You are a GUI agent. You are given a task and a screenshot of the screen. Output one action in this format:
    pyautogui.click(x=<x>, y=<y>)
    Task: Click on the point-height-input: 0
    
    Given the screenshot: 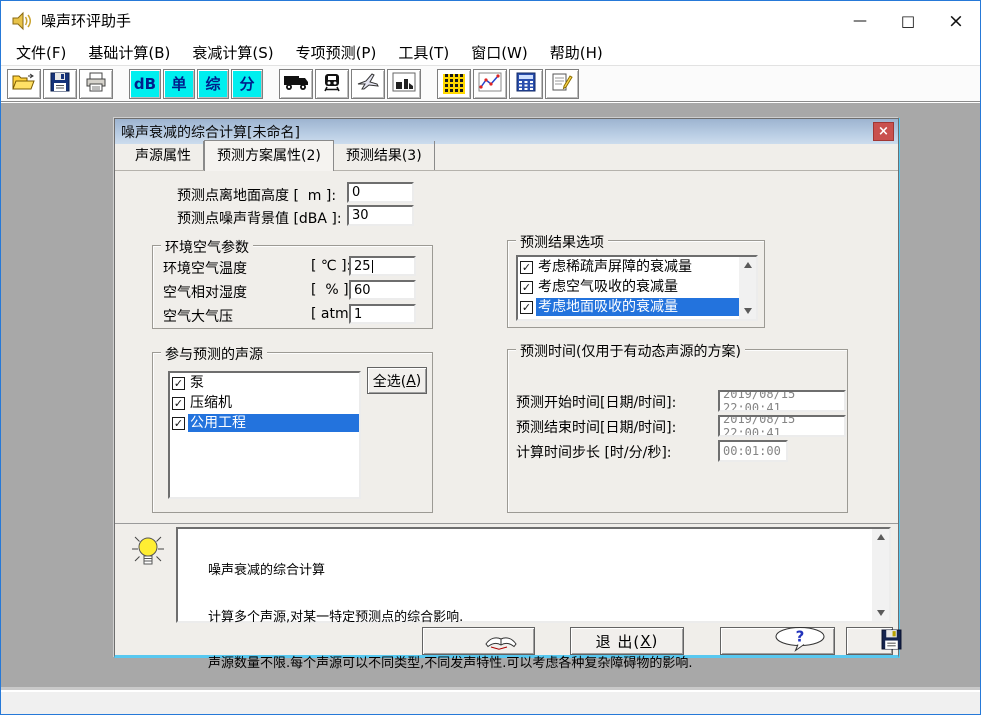 What is the action you would take?
    pyautogui.click(x=380, y=192)
    